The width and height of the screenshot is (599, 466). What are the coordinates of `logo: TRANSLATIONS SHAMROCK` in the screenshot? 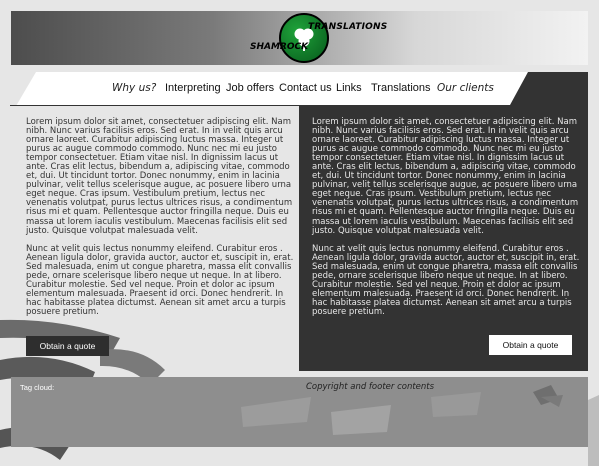 It's located at (317, 40).